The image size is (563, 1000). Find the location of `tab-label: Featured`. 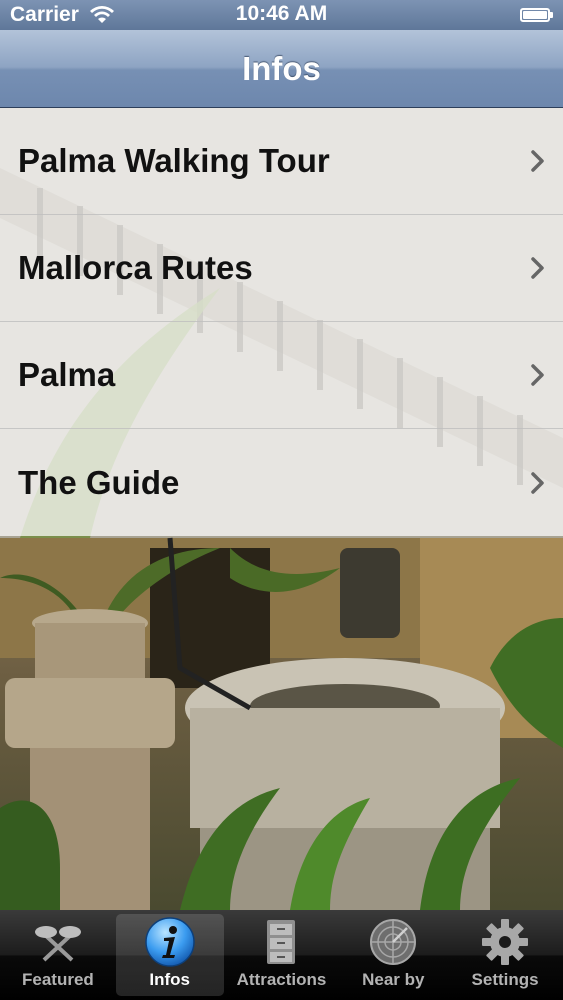

tab-label: Featured is located at coordinates (57, 979).